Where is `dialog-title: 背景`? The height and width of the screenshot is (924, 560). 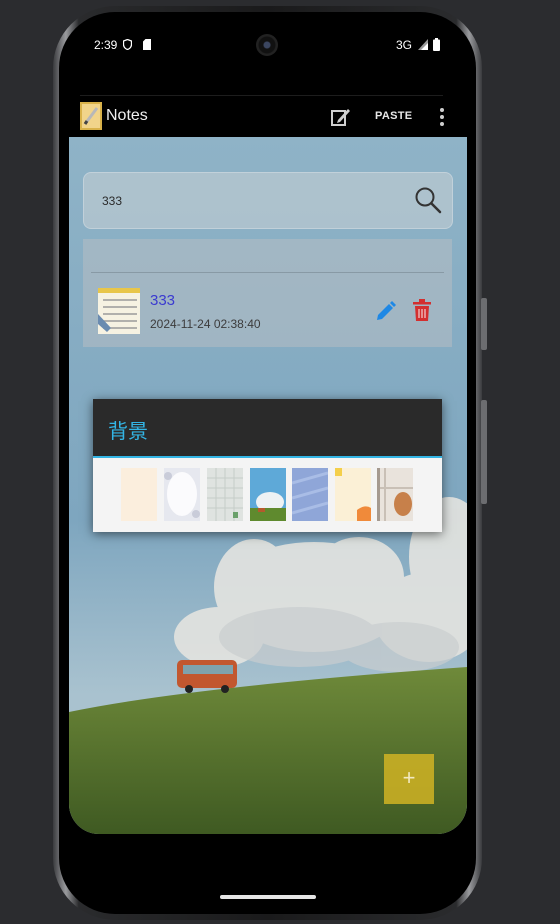
dialog-title: 背景 is located at coordinates (128, 432).